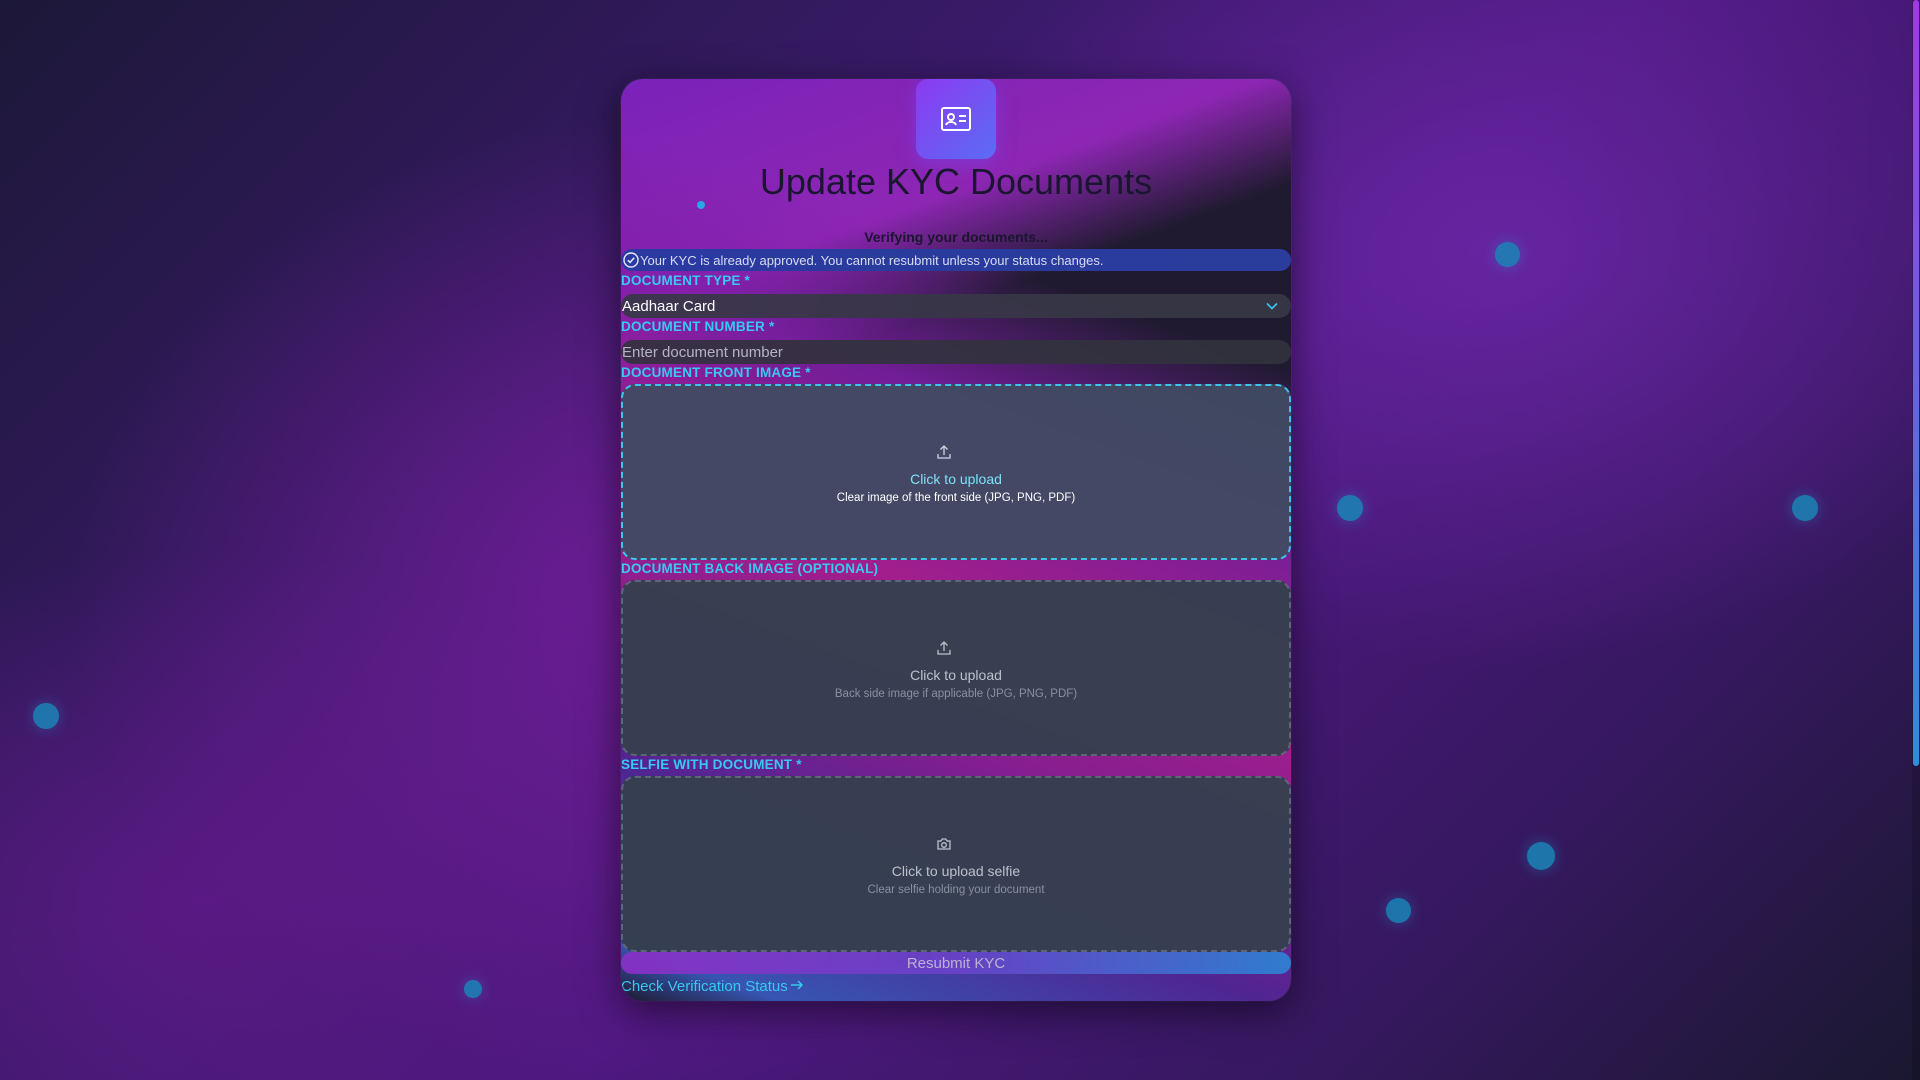 This screenshot has width=1920, height=1080. Describe the element at coordinates (698, 326) in the screenshot. I see `document-number-label: DOCUMENT NUMBER *` at that location.